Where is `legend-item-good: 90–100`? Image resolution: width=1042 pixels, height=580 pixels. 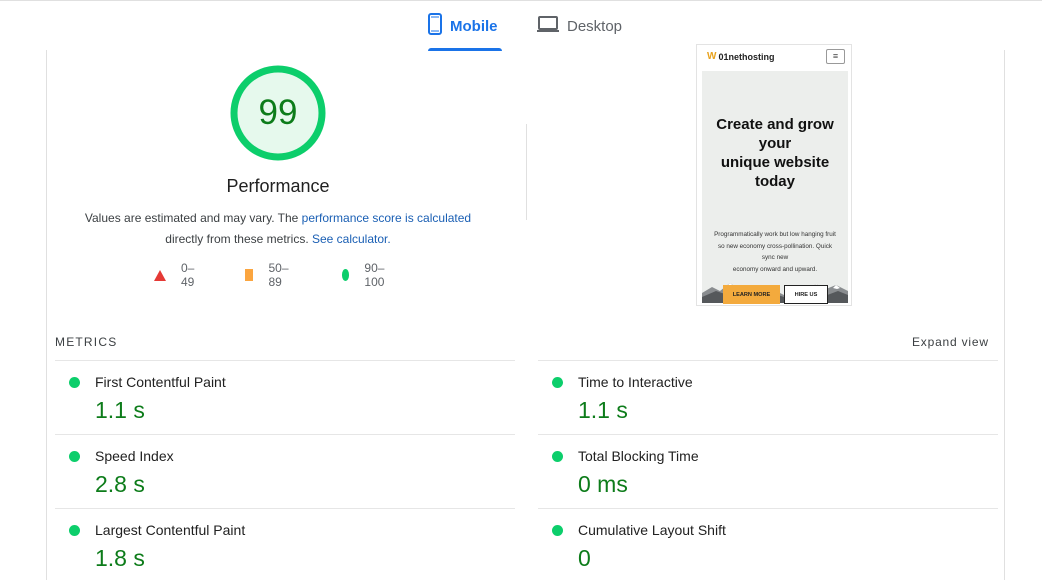
legend-item-good: 90–100 is located at coordinates (365, 275).